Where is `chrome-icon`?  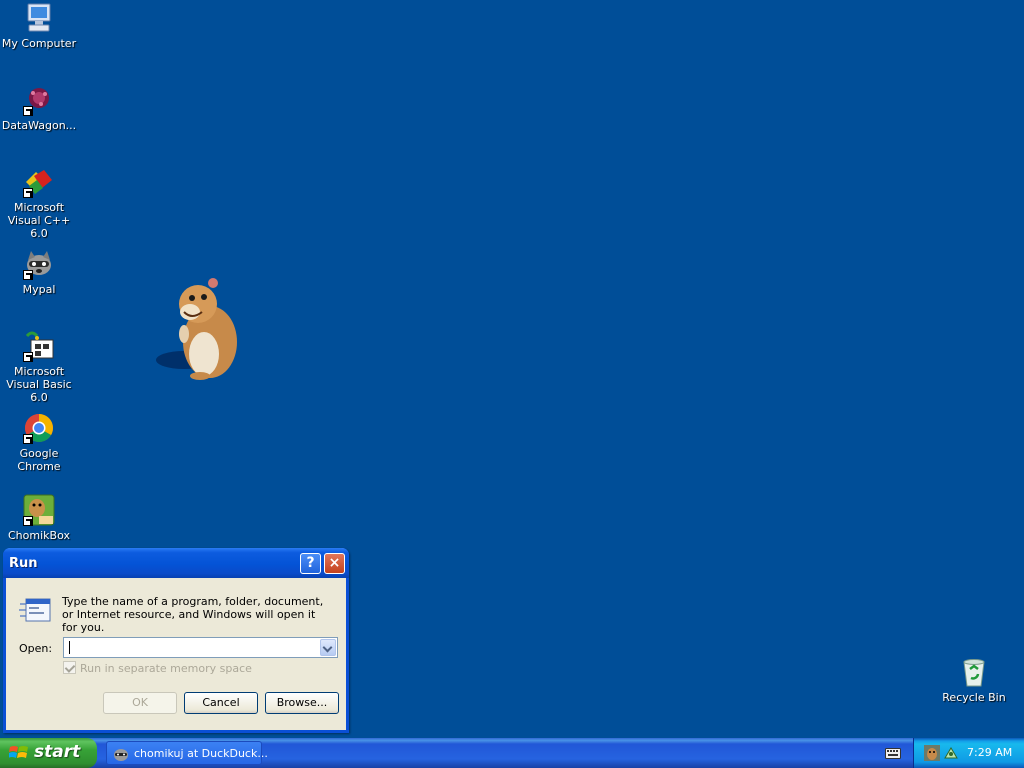
chrome-icon is located at coordinates (39, 428).